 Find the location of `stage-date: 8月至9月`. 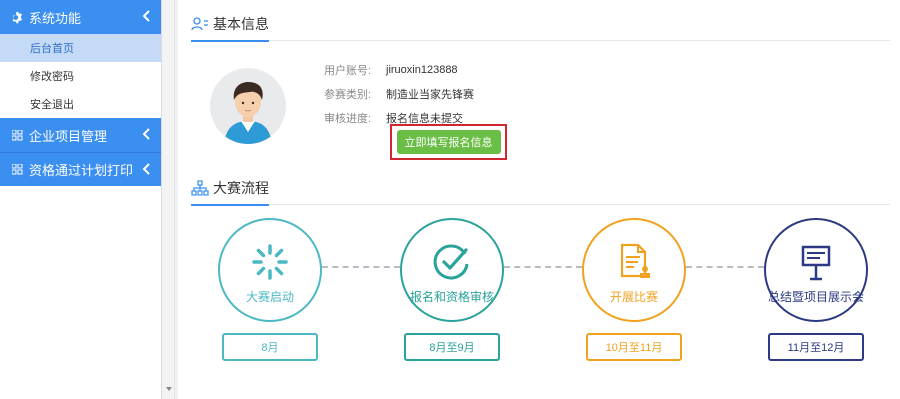

stage-date: 8月至9月 is located at coordinates (452, 347).